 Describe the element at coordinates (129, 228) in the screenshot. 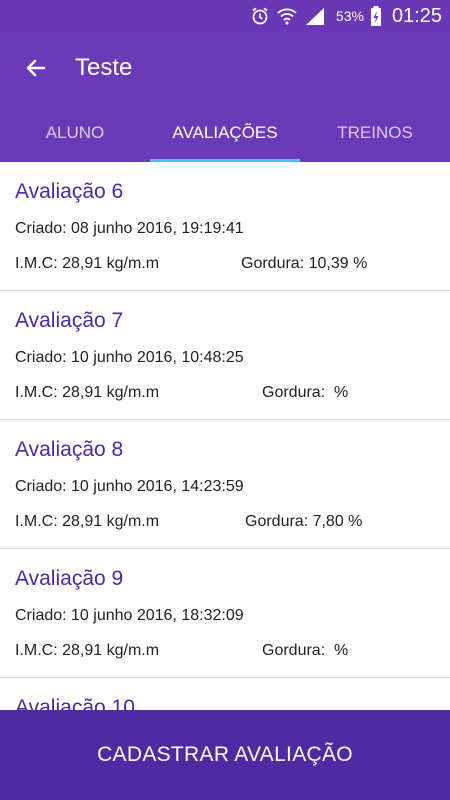

I see `evaluation-created: Criado: 08 junho 2016, 19:19:41` at that location.